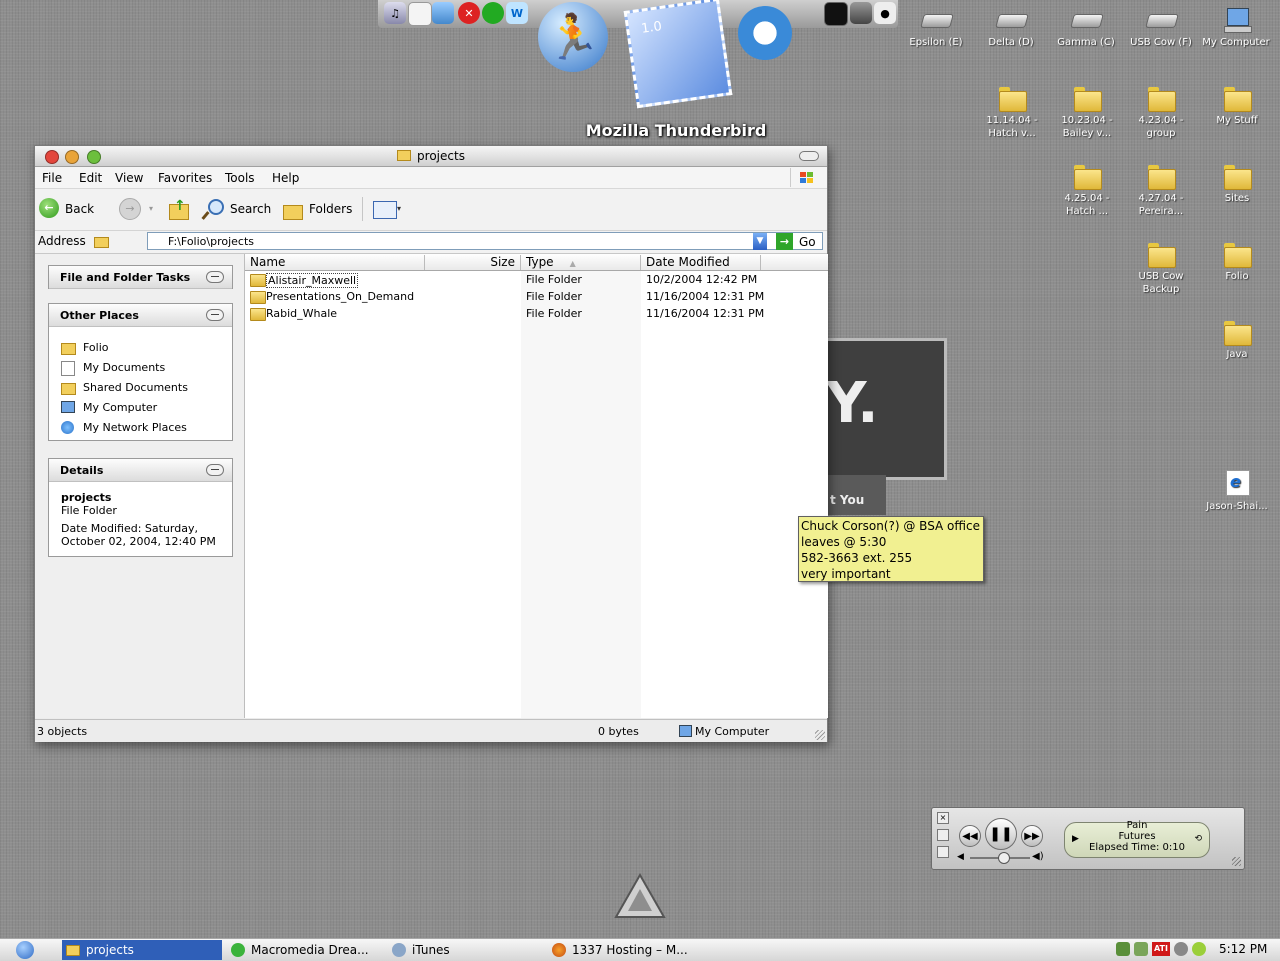 The width and height of the screenshot is (1280, 961). What do you see at coordinates (49, 208) in the screenshot?
I see `back-arrow-icon: ←` at bounding box center [49, 208].